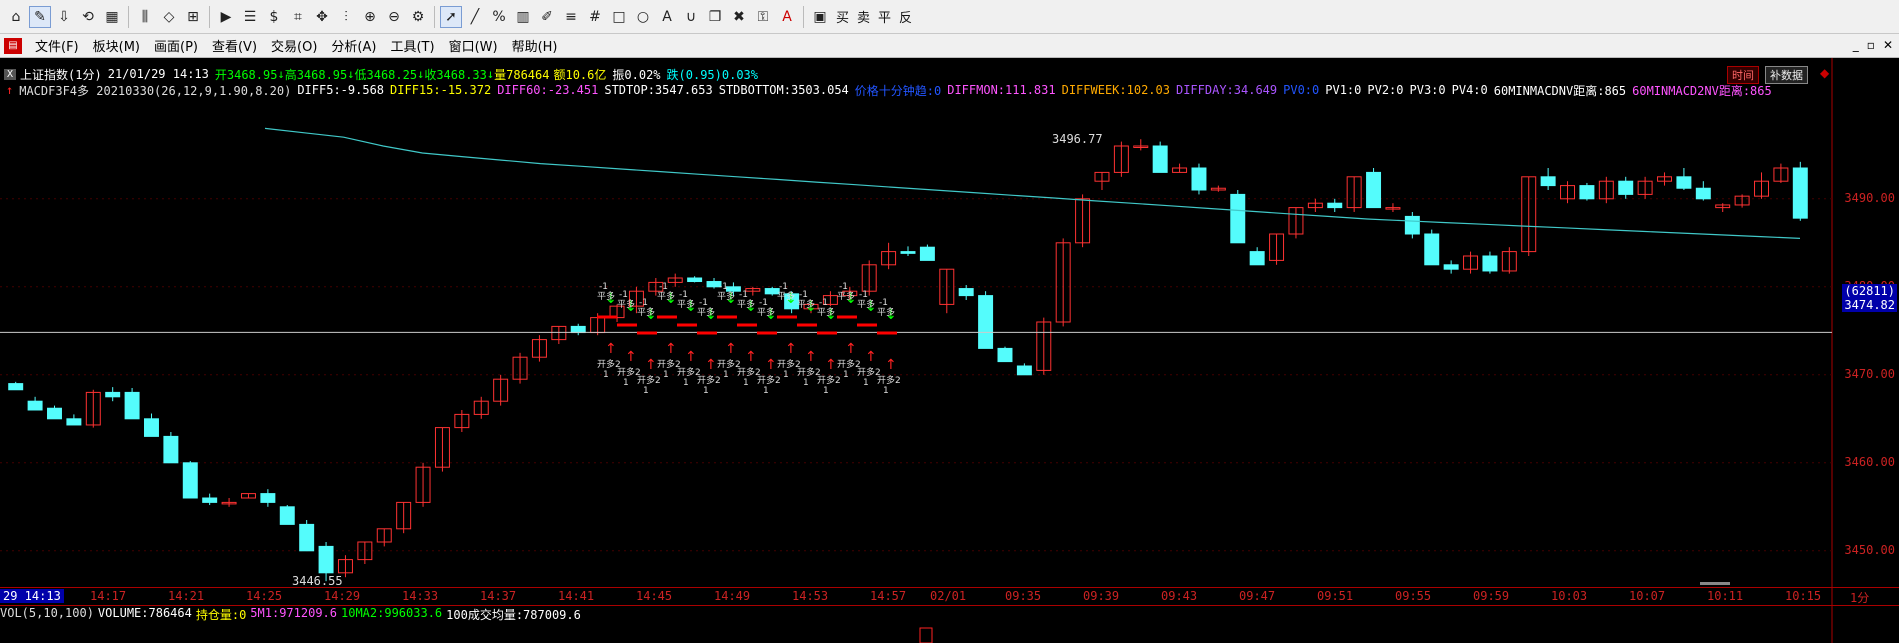 This screenshot has height=643, width=1899. What do you see at coordinates (823, 303) in the screenshot?
I see `signal-label: -1` at bounding box center [823, 303].